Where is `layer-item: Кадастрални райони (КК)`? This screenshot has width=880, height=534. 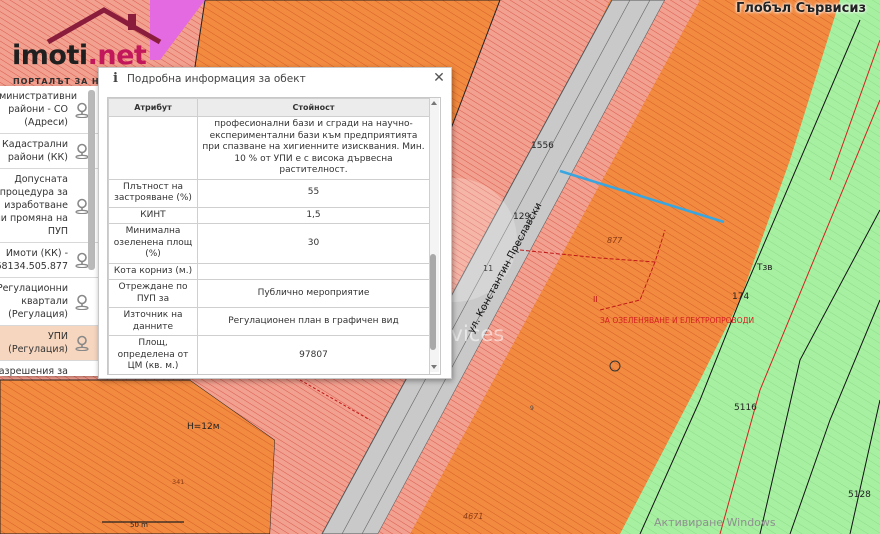
layer-item: Кадастрални райони (КК) is located at coordinates (49, 151).